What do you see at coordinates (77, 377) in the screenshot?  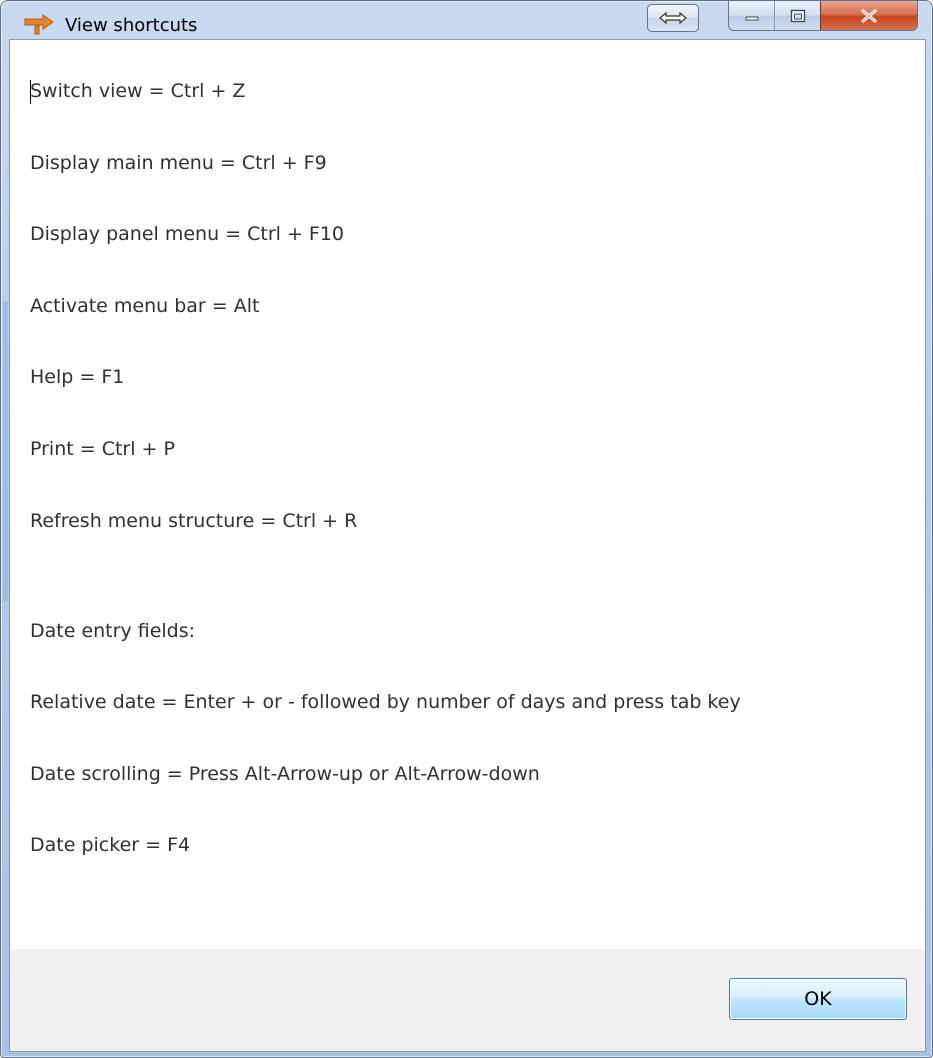 I see `shortcut-line: Help = F1` at bounding box center [77, 377].